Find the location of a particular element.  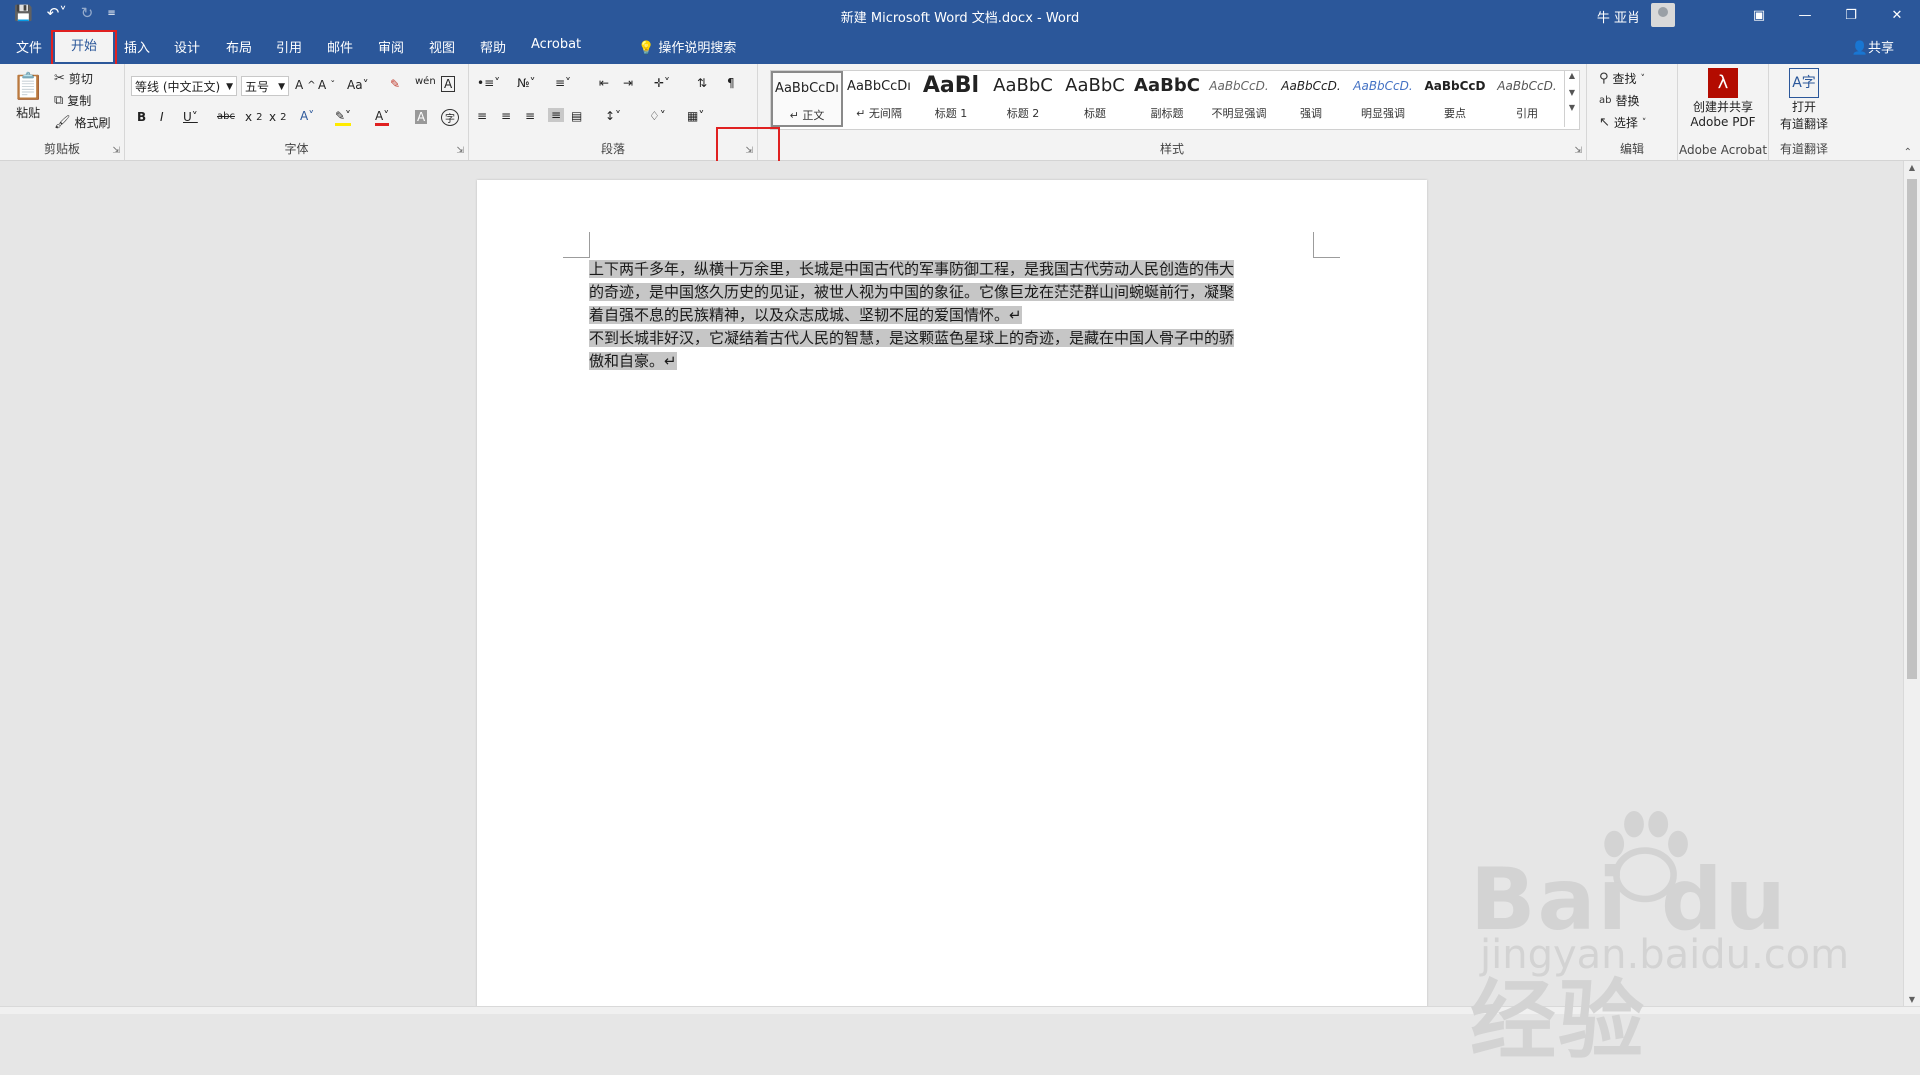

cursor-icon: ↖ is located at coordinates (1604, 122).